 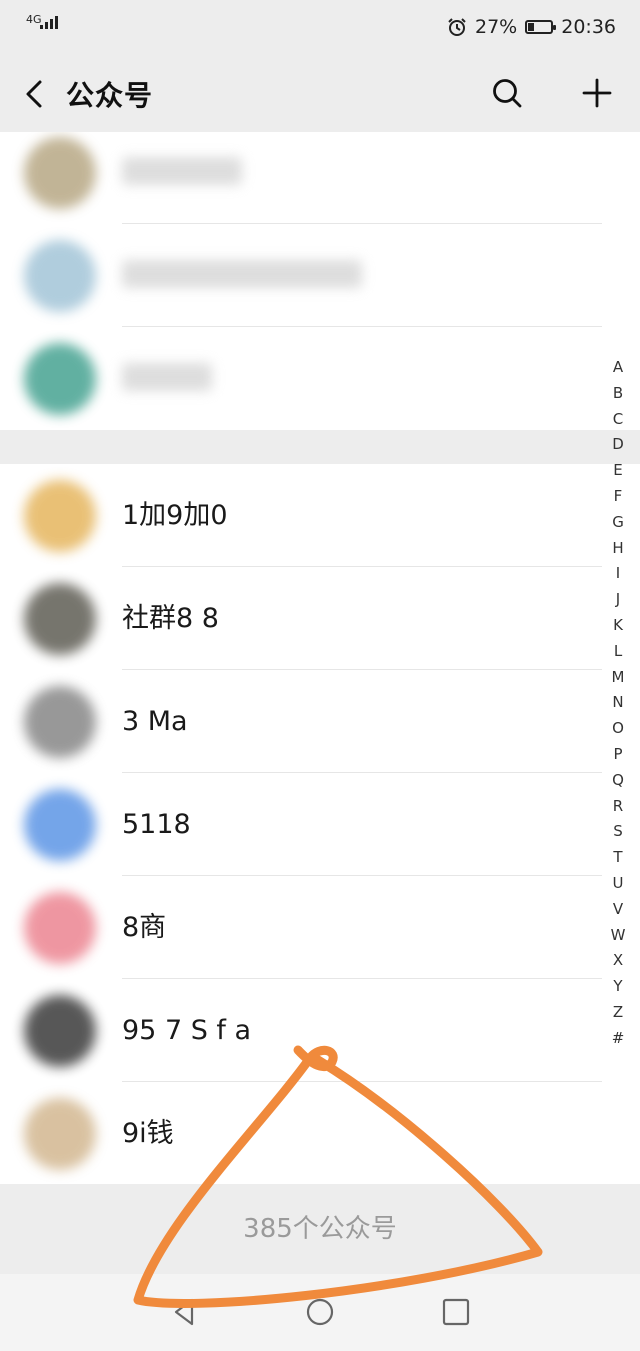 I want to click on index-letter: E, so click(x=618, y=471).